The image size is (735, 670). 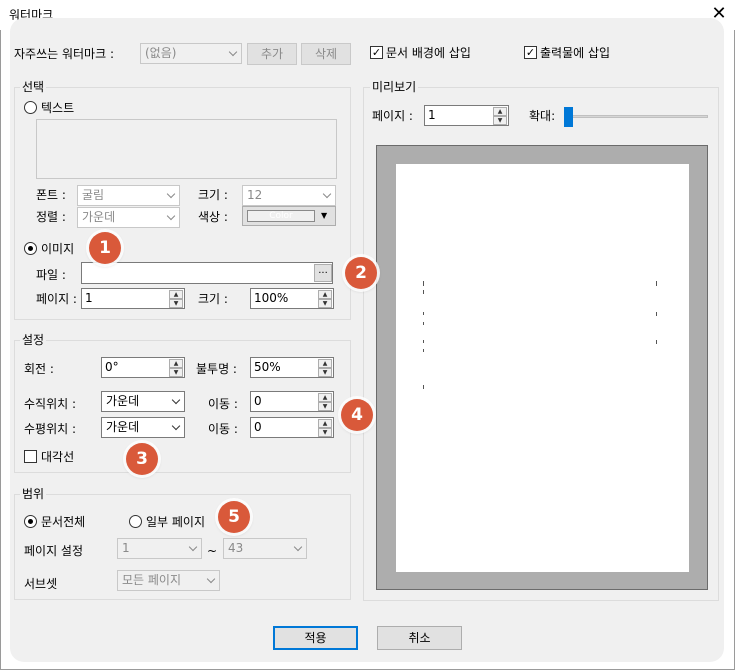 I want to click on watermark-text-area, so click(x=186, y=149).